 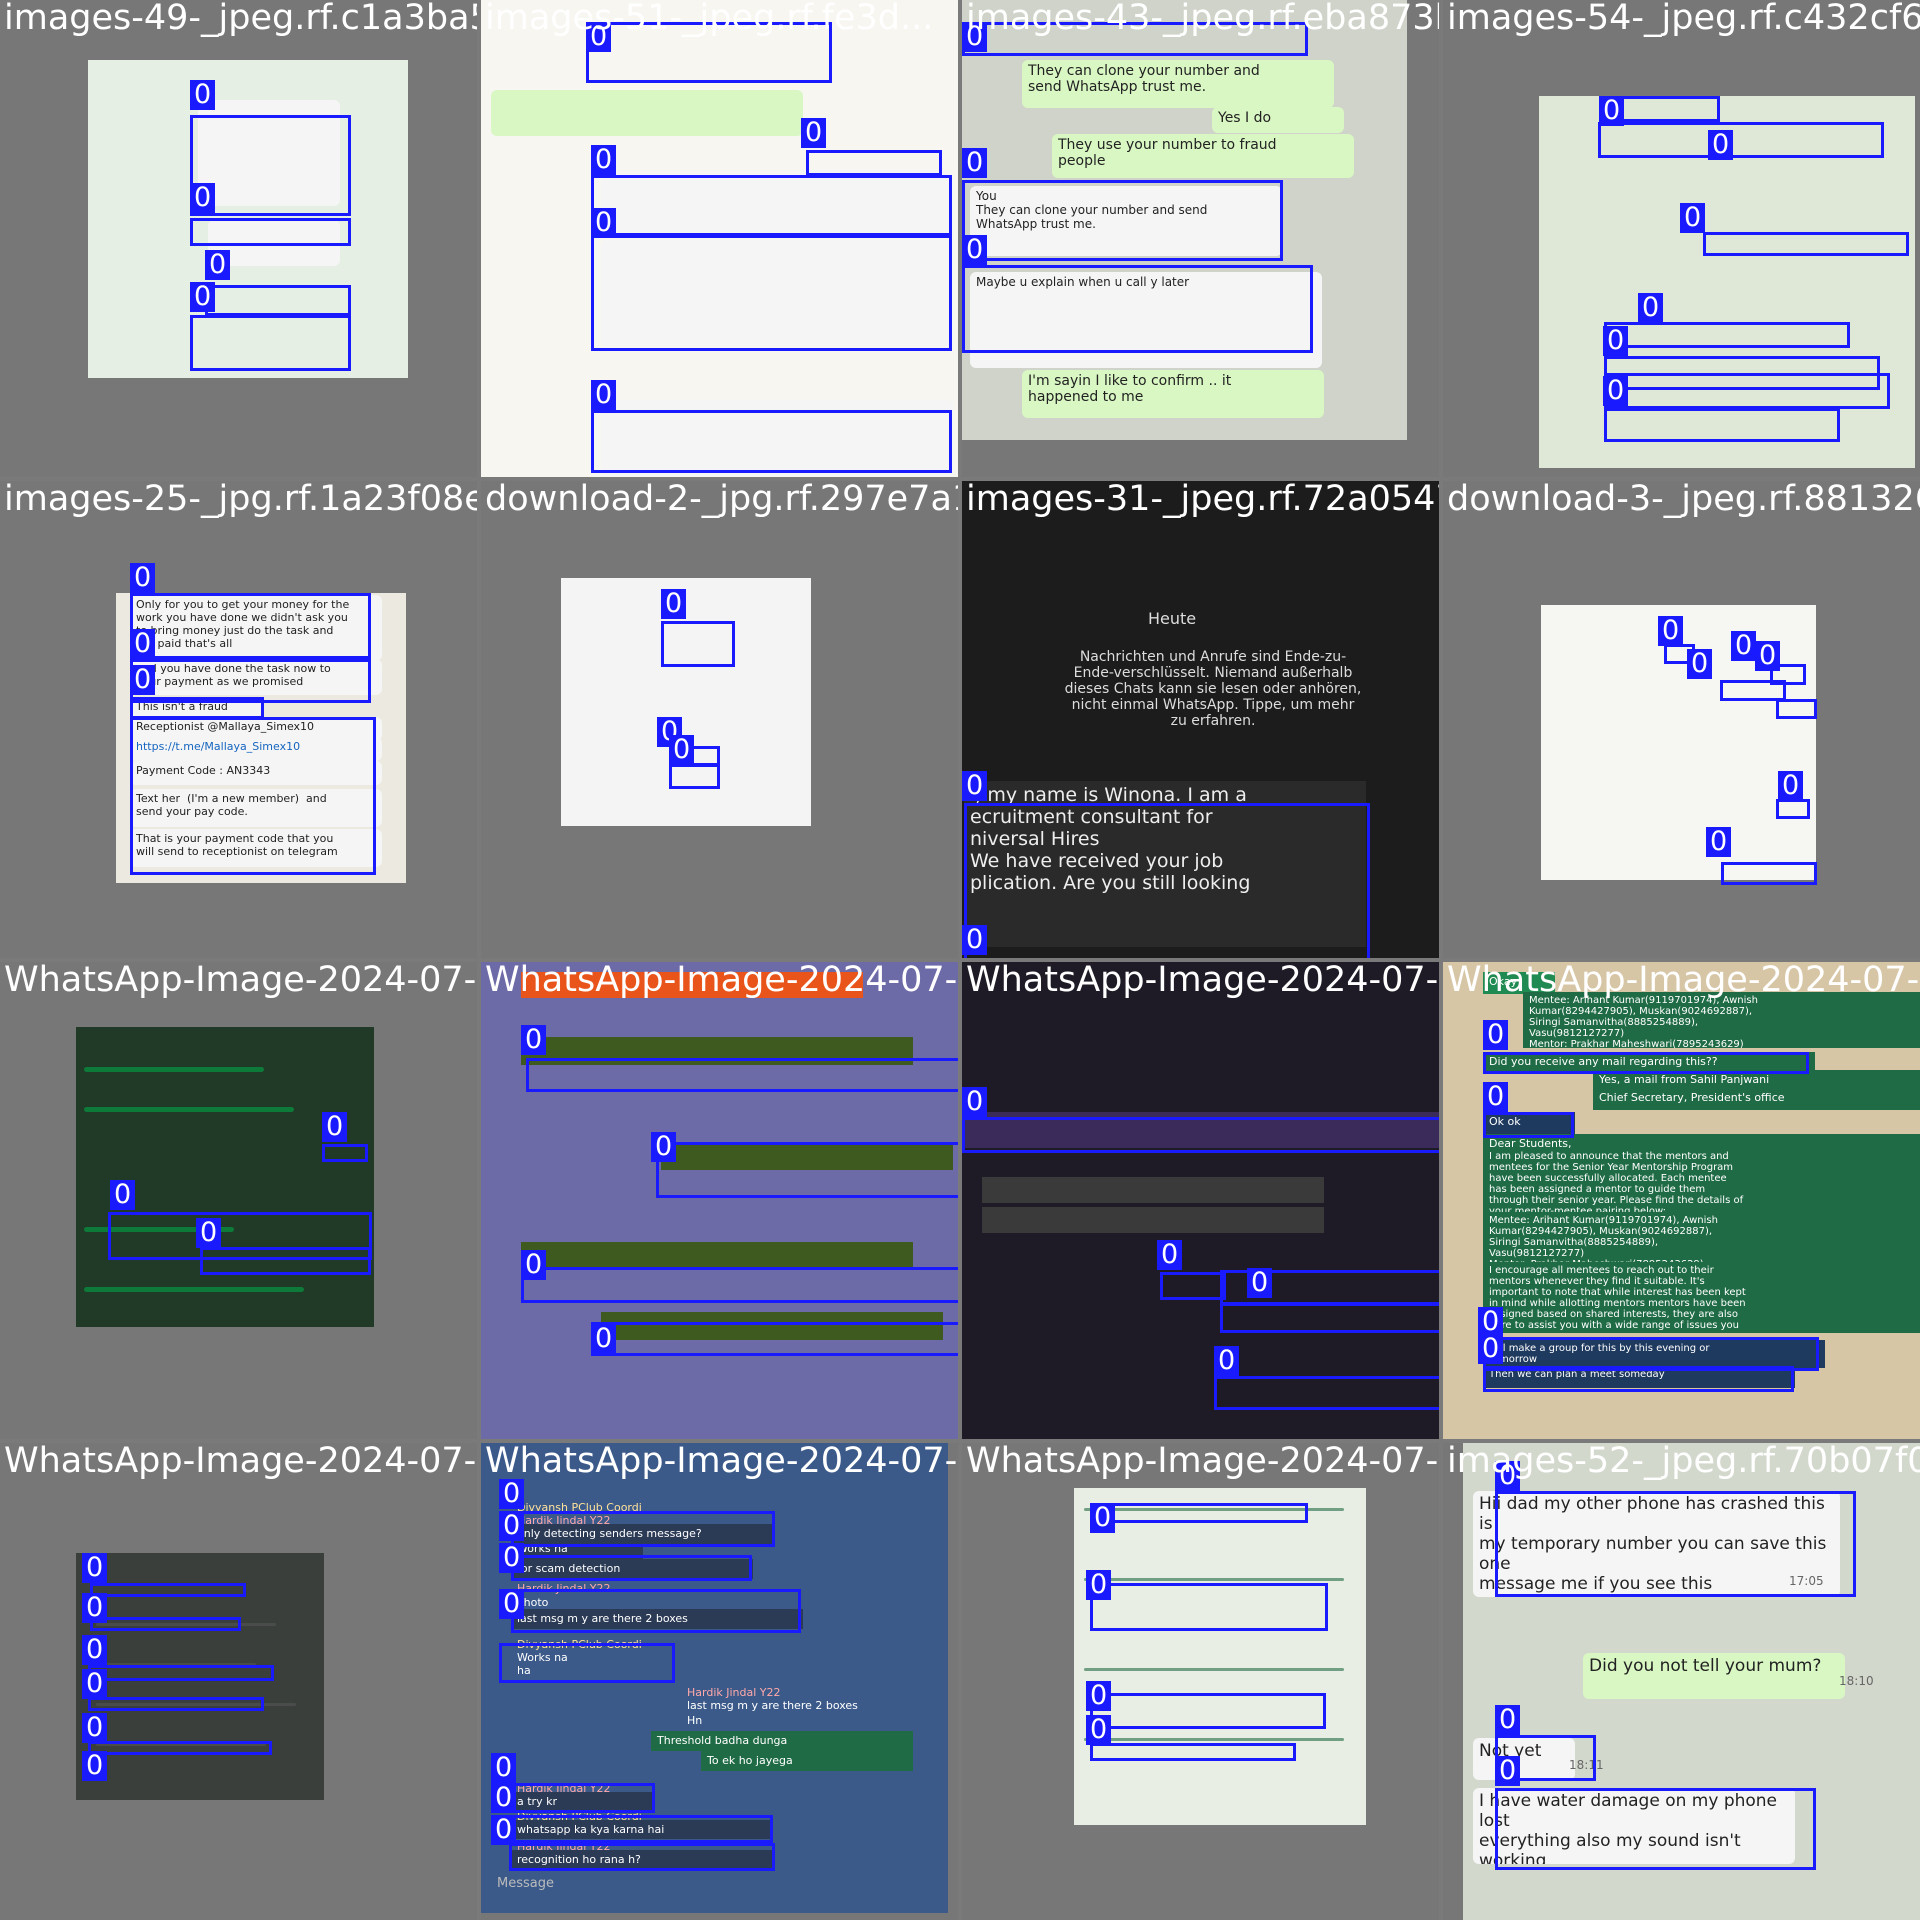 What do you see at coordinates (1683, 19) in the screenshot?
I see `tile-title: images-54-_jpeg.rf.c432cf6e` at bounding box center [1683, 19].